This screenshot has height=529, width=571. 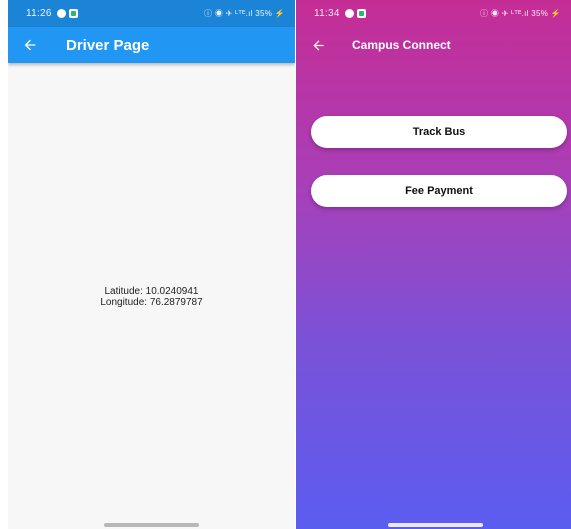 What do you see at coordinates (151, 291) in the screenshot?
I see `latitude-text: Latitude: 10.0240941` at bounding box center [151, 291].